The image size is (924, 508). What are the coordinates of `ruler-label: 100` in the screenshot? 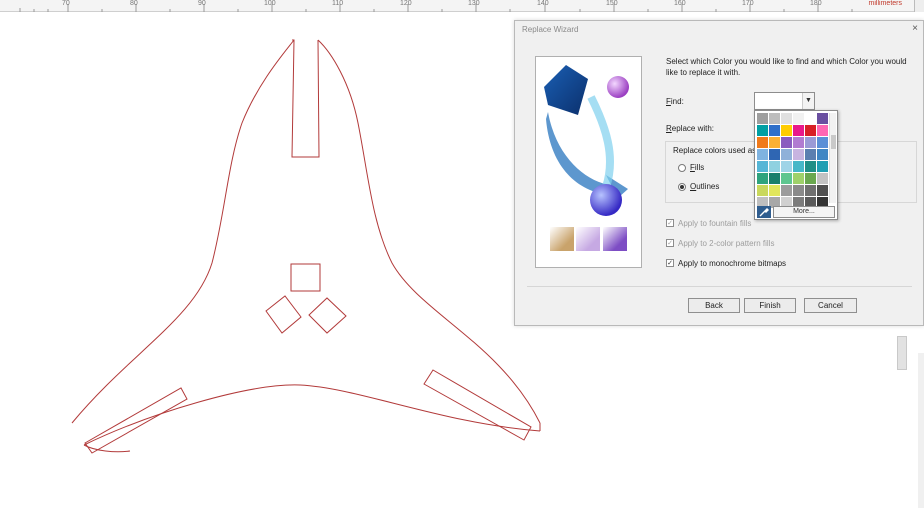 It's located at (270, 3).